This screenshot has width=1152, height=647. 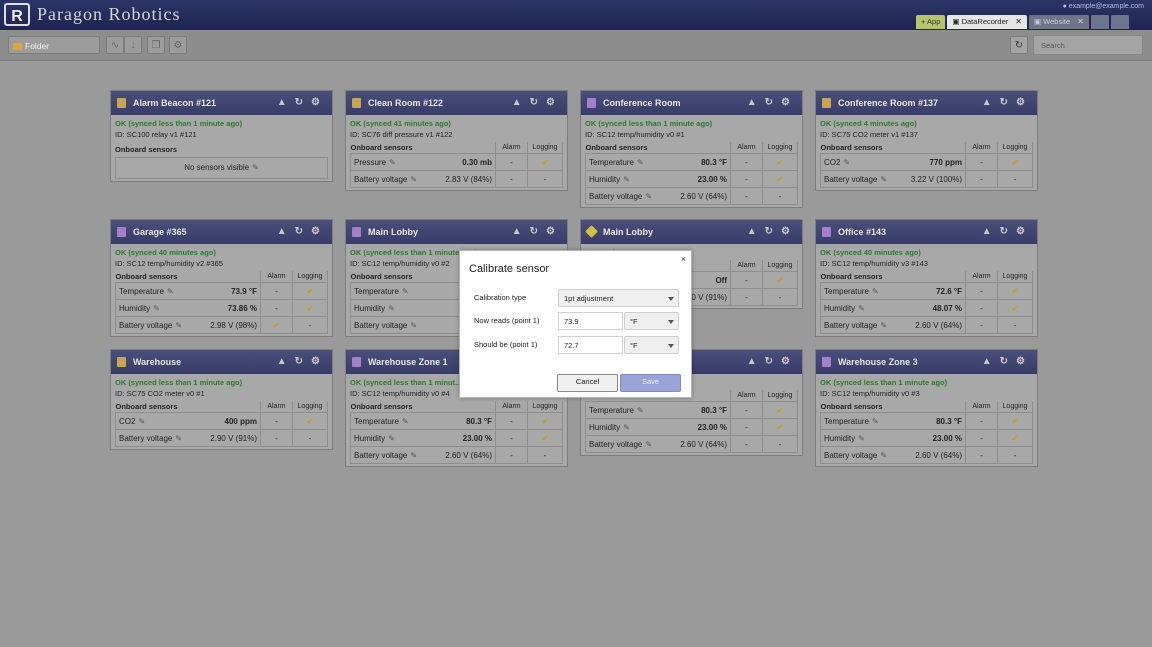 I want to click on card-title: Warehouse, so click(x=157, y=362).